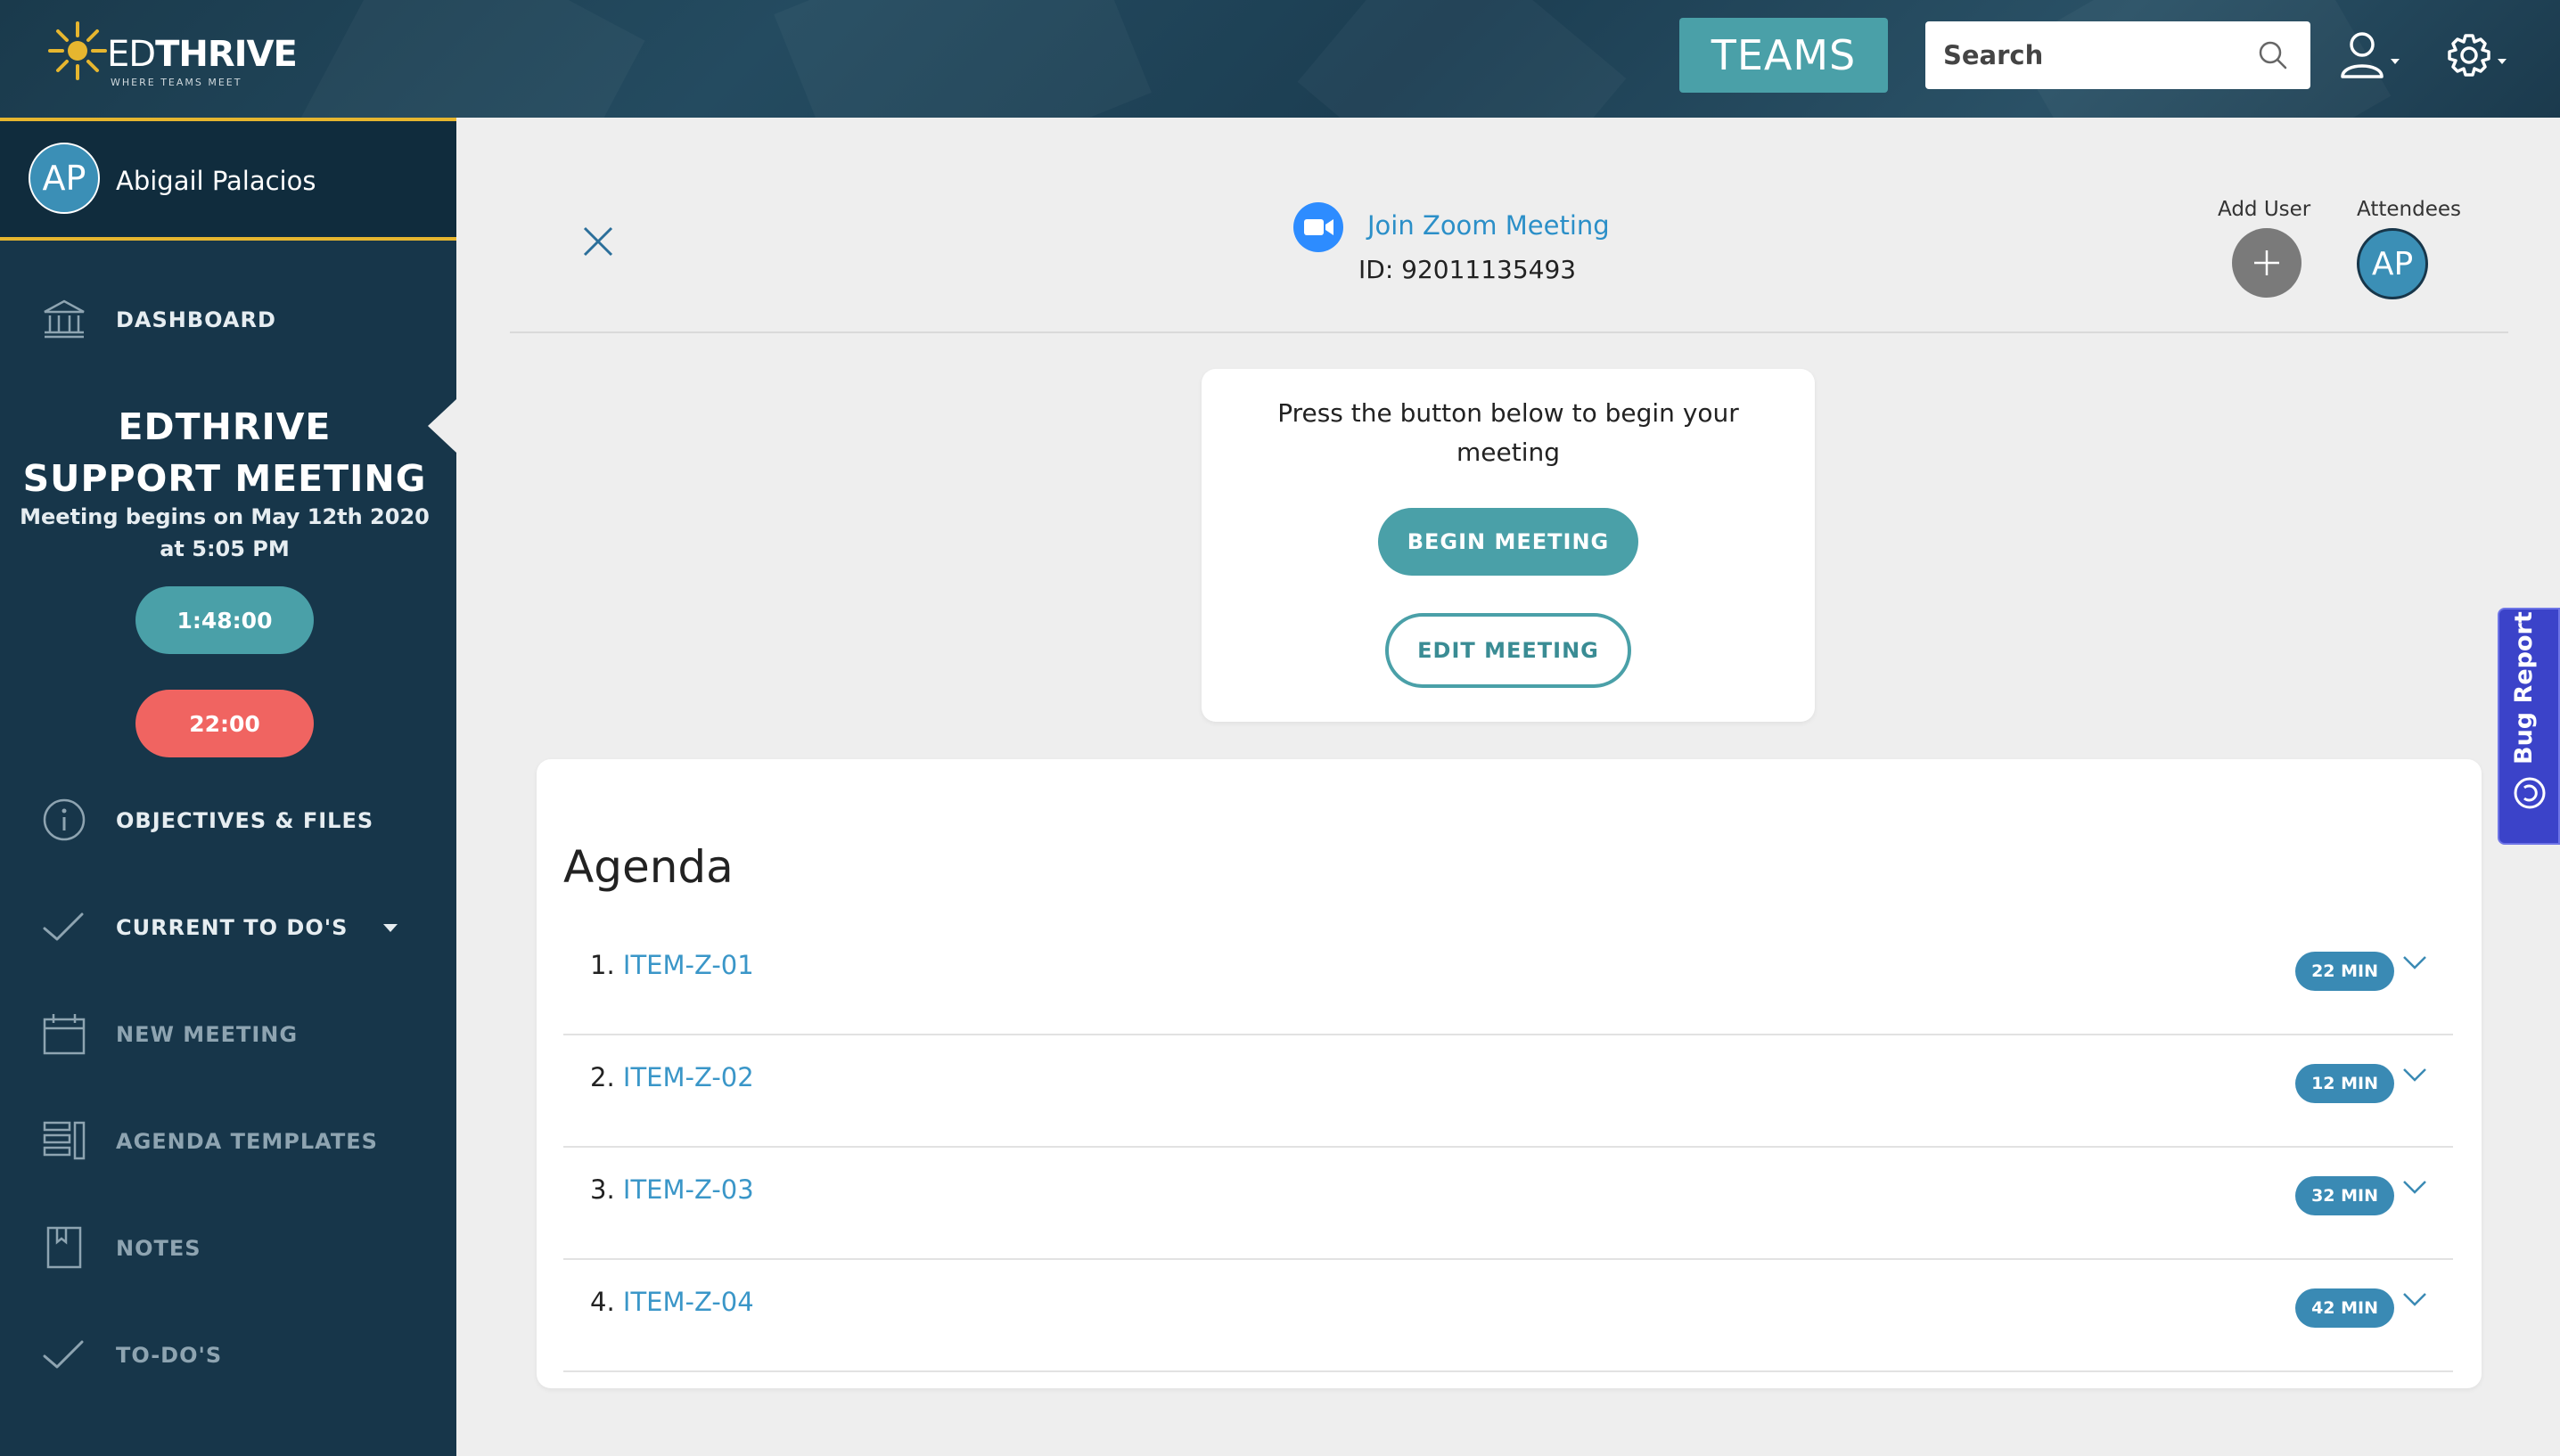 Image resolution: width=2560 pixels, height=1456 pixels. Describe the element at coordinates (232, 928) in the screenshot. I see `sidebar-item-label: CURRENT TO DO'S` at that location.